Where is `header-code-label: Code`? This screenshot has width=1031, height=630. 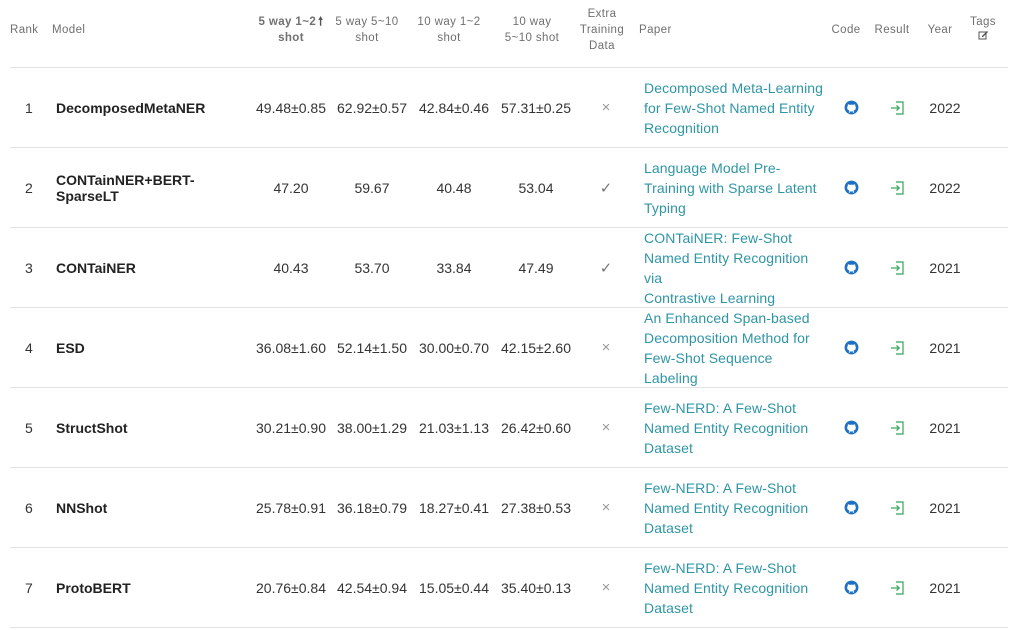
header-code-label: Code is located at coordinates (846, 30).